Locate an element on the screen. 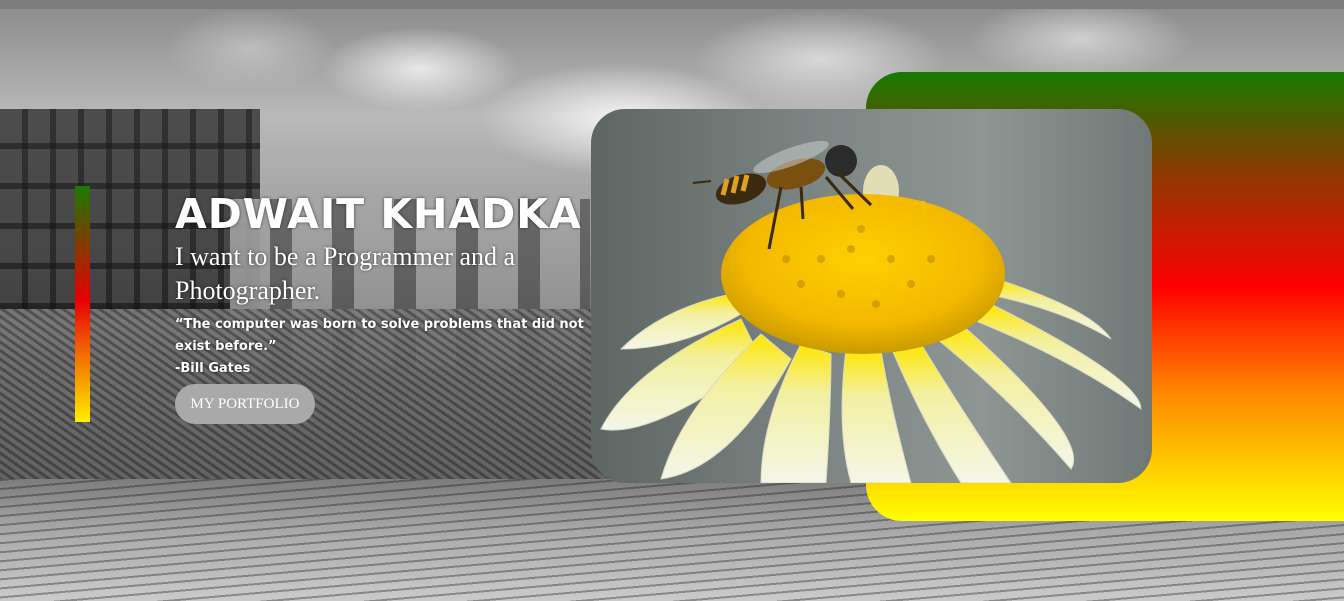 This screenshot has height=601, width=1344. top-strip is located at coordinates (672, 4).